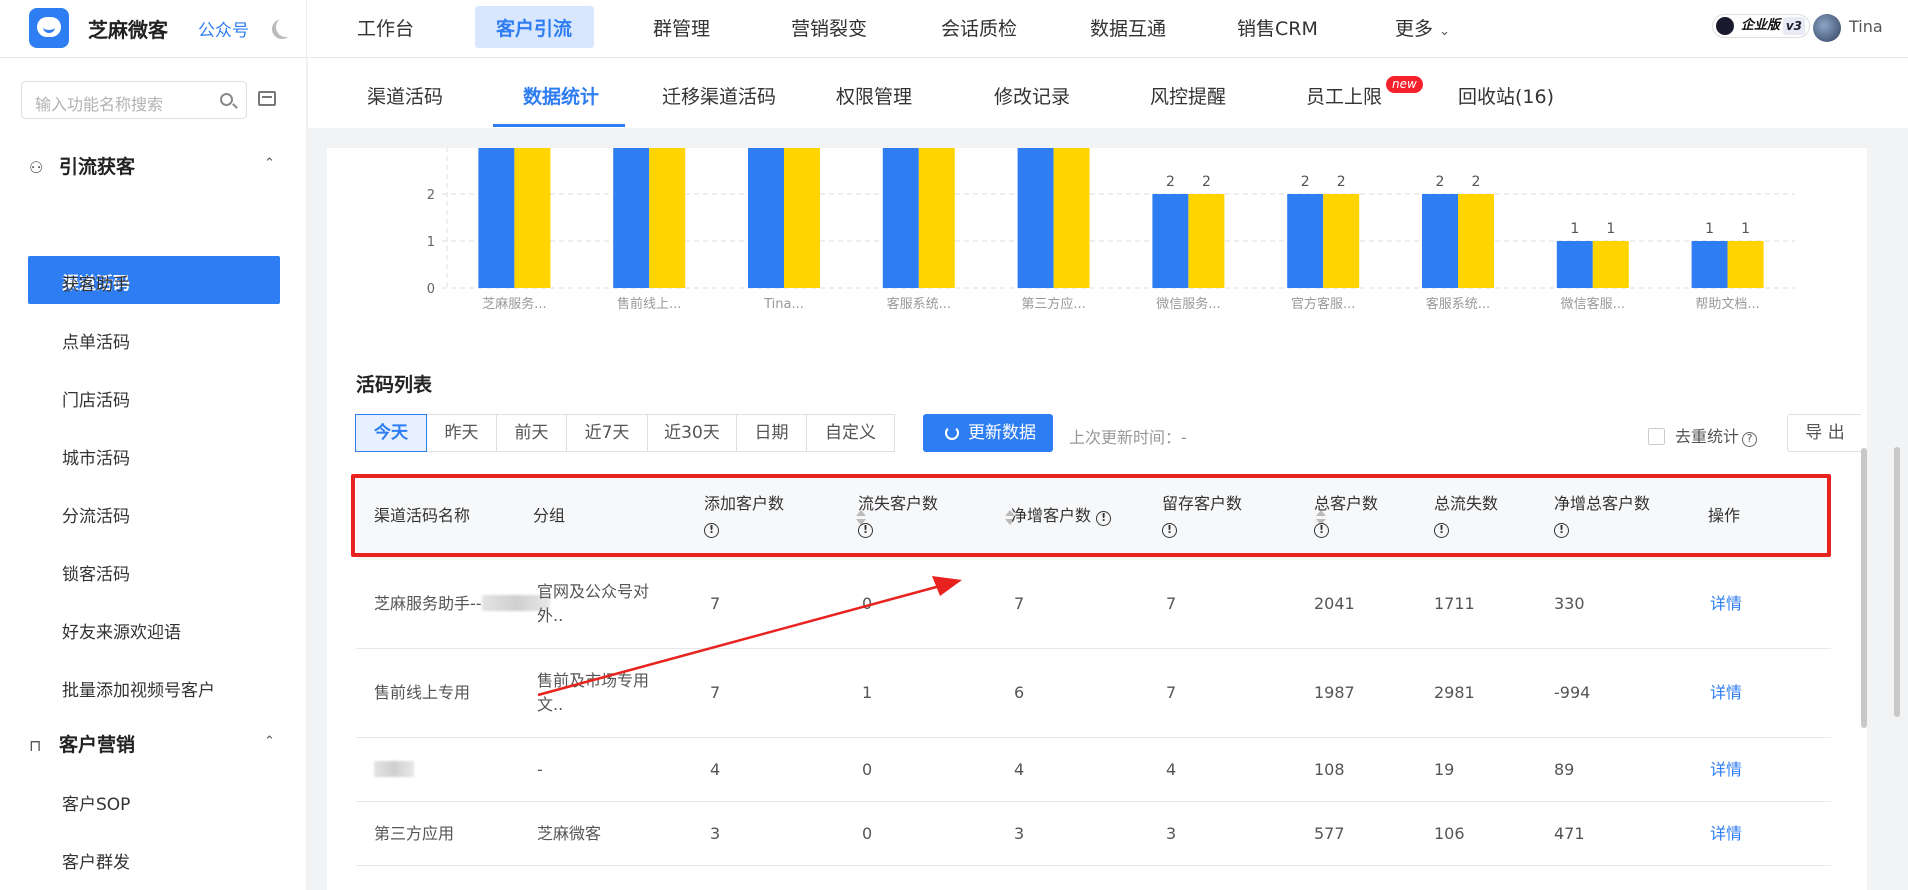 This screenshot has width=1908, height=890. Describe the element at coordinates (1128, 27) in the screenshot. I see `nav-data-interop: 数据互通` at that location.